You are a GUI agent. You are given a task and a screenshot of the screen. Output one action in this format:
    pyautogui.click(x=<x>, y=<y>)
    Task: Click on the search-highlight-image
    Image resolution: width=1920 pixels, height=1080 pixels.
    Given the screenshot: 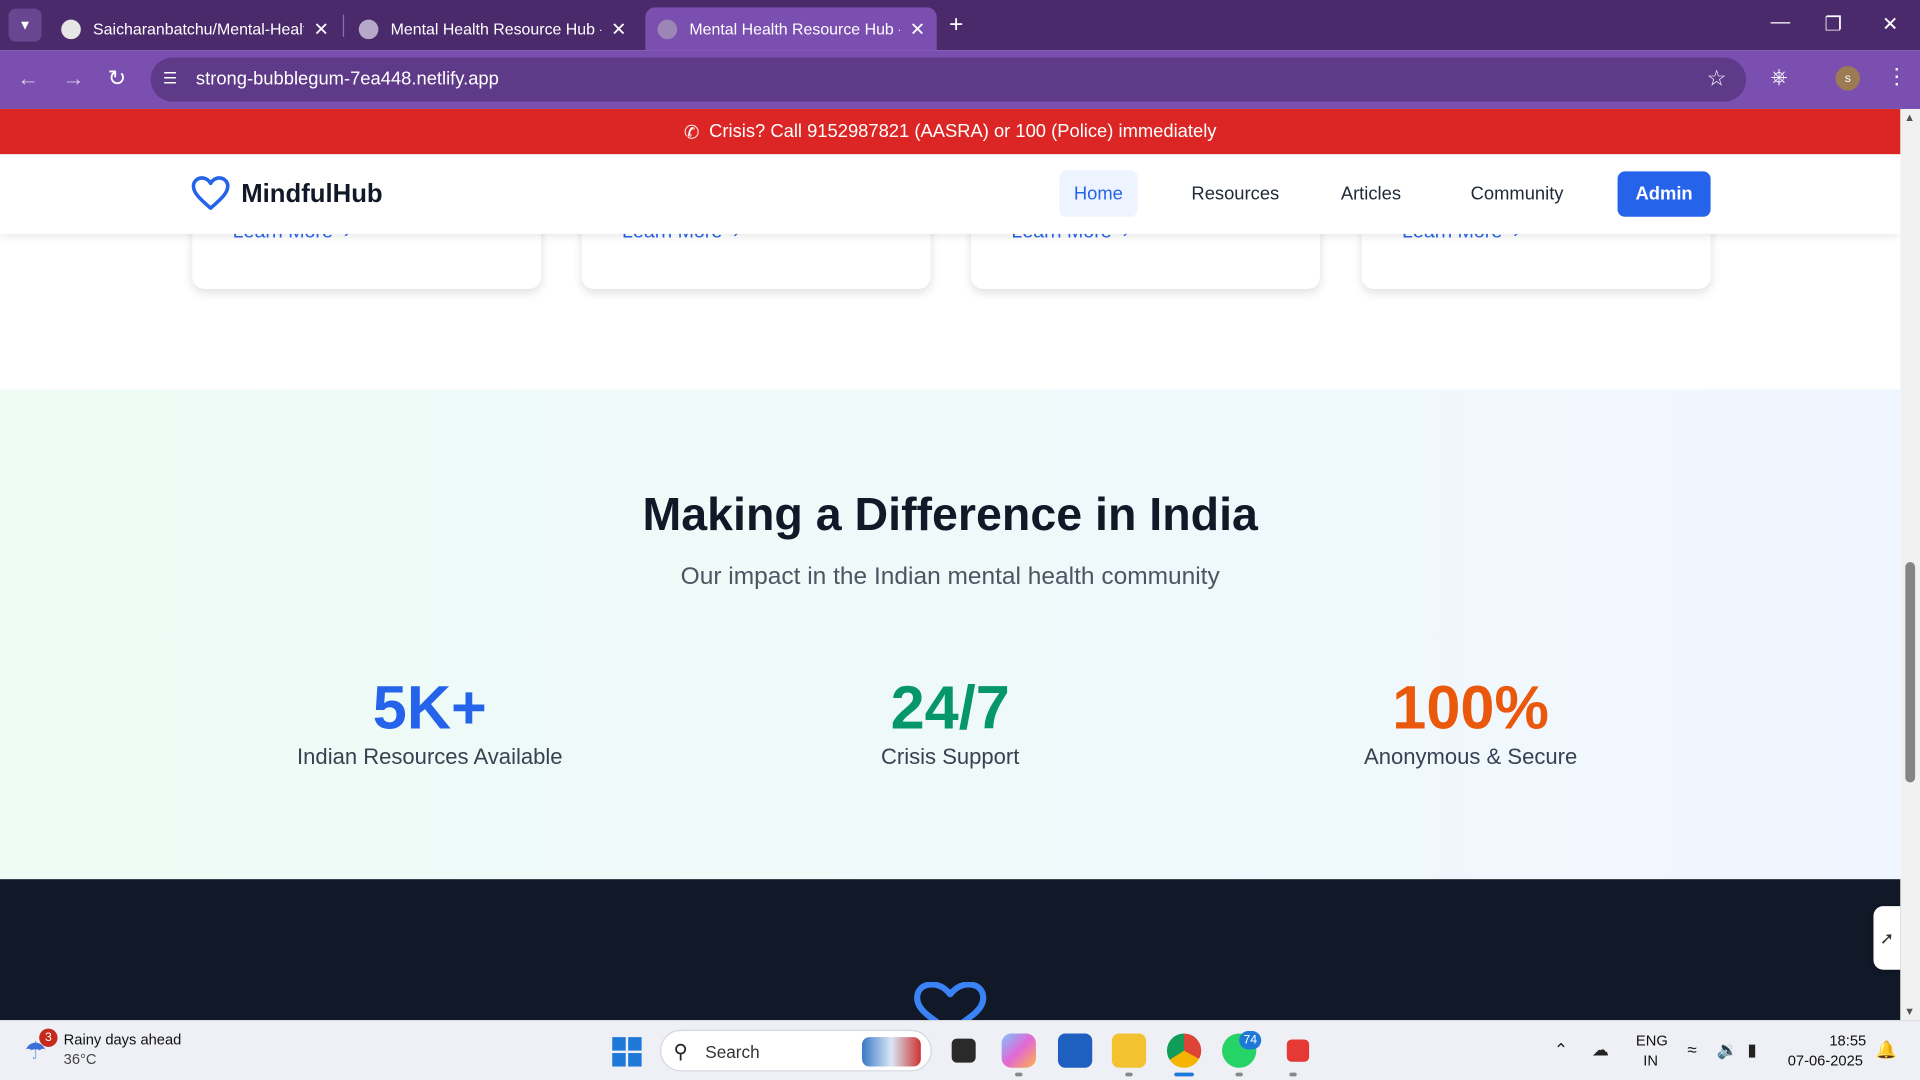 What is the action you would take?
    pyautogui.click(x=891, y=1052)
    